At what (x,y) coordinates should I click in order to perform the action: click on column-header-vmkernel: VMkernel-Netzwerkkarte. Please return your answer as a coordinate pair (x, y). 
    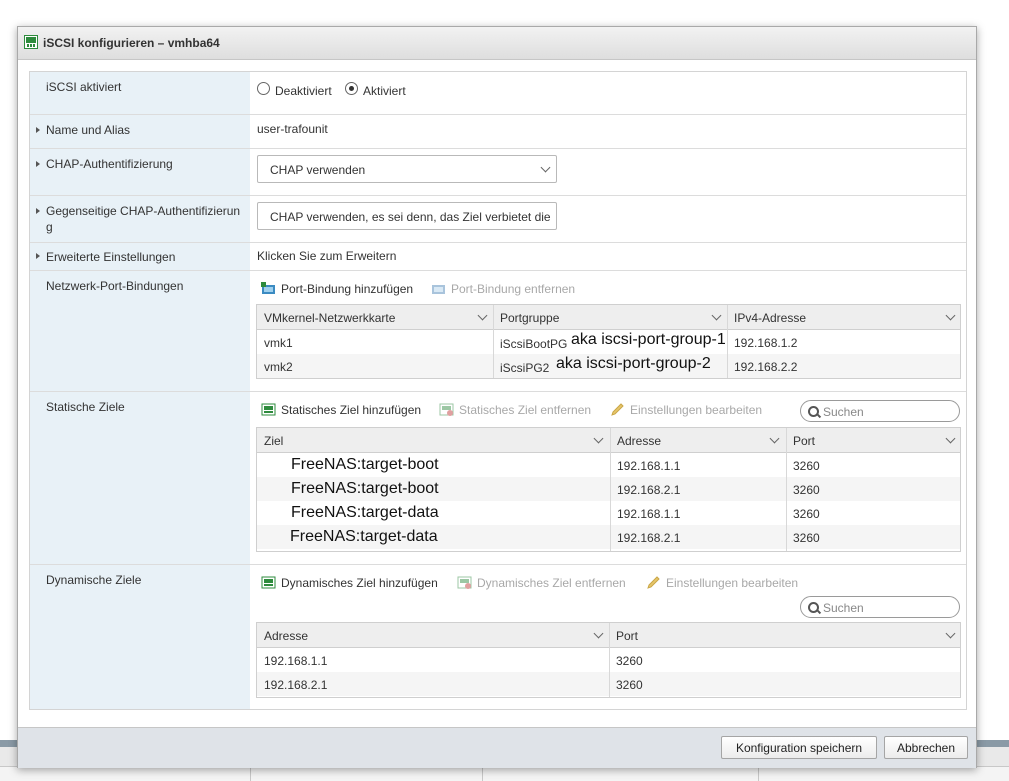
    Looking at the image, I should click on (375, 317).